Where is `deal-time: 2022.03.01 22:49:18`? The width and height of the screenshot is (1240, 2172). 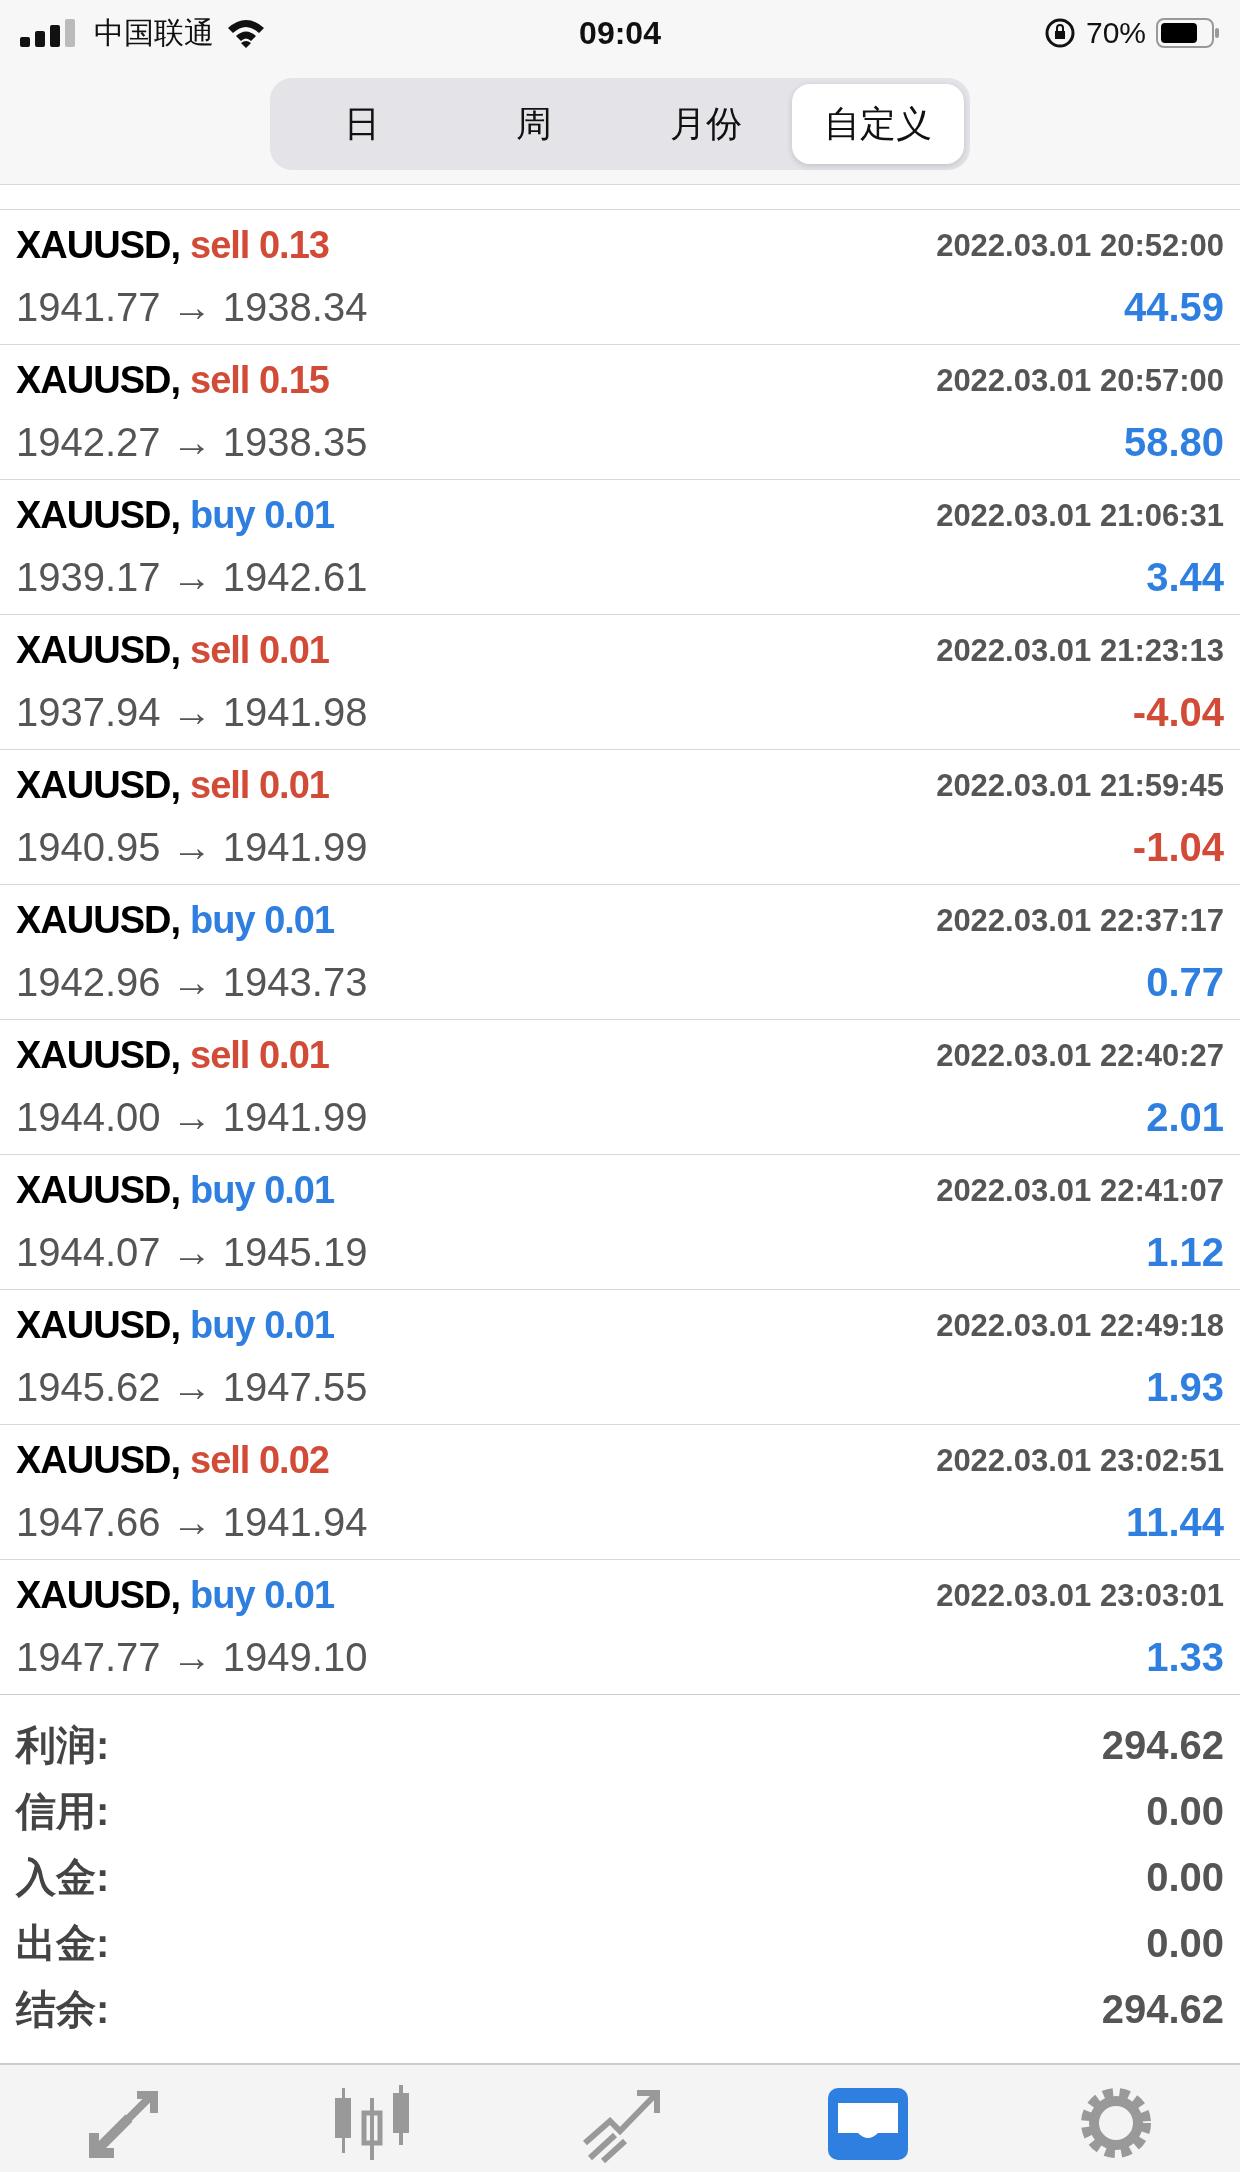
deal-time: 2022.03.01 22:49:18 is located at coordinates (1080, 1325).